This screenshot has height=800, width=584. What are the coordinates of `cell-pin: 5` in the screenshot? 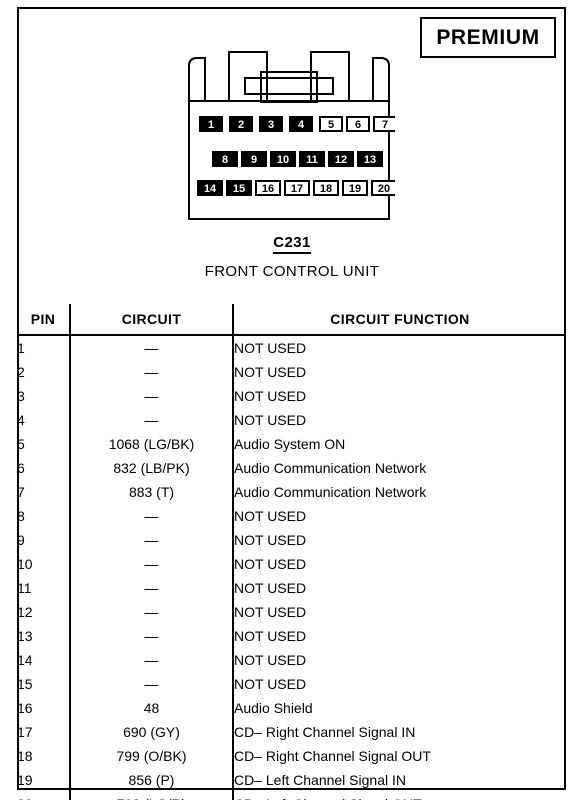 It's located at (44, 444).